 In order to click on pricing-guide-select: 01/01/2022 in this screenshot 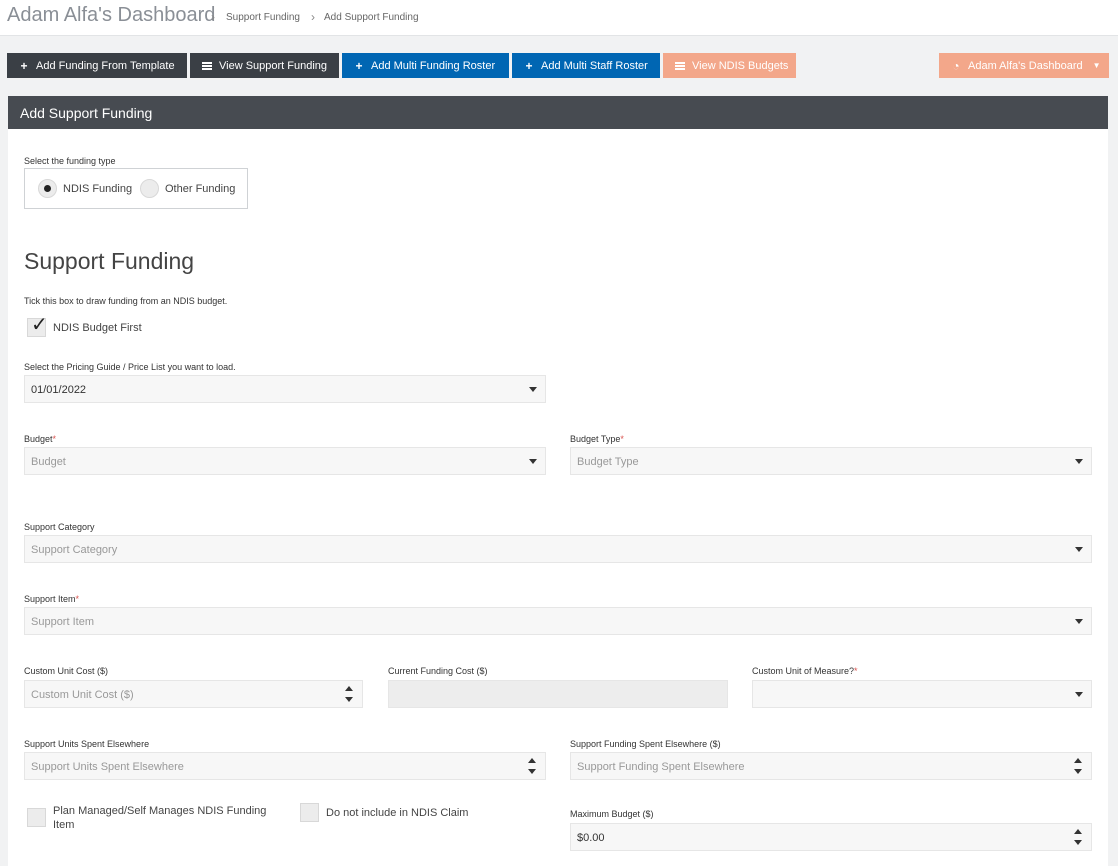, I will do `click(285, 389)`.